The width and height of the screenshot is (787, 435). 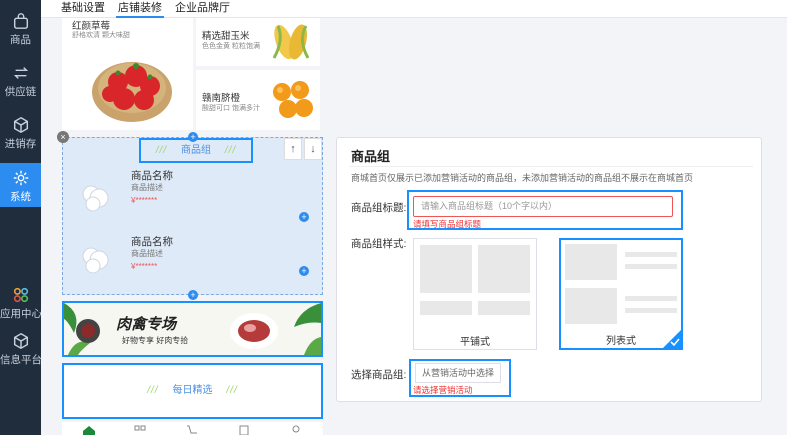 I want to click on leaf-decoration-icon, so click(x=192, y=329).